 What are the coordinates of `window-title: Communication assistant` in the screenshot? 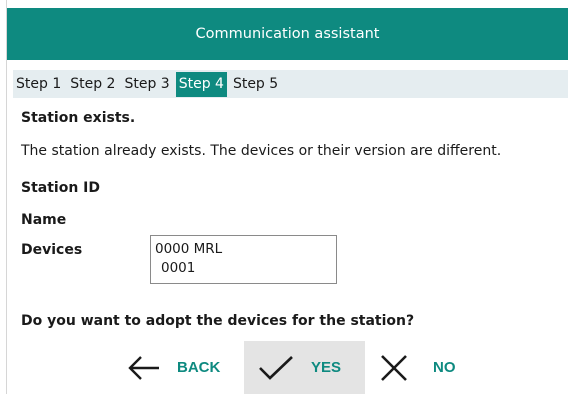 It's located at (287, 34).